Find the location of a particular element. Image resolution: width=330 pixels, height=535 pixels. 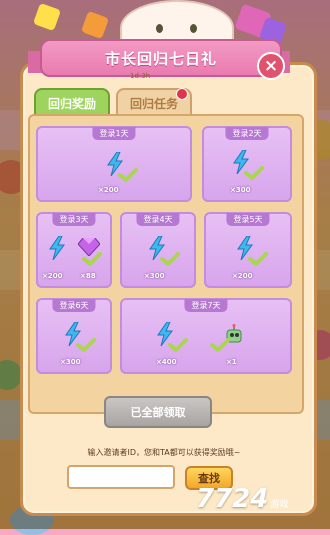

reward-count: ×400 is located at coordinates (166, 362).